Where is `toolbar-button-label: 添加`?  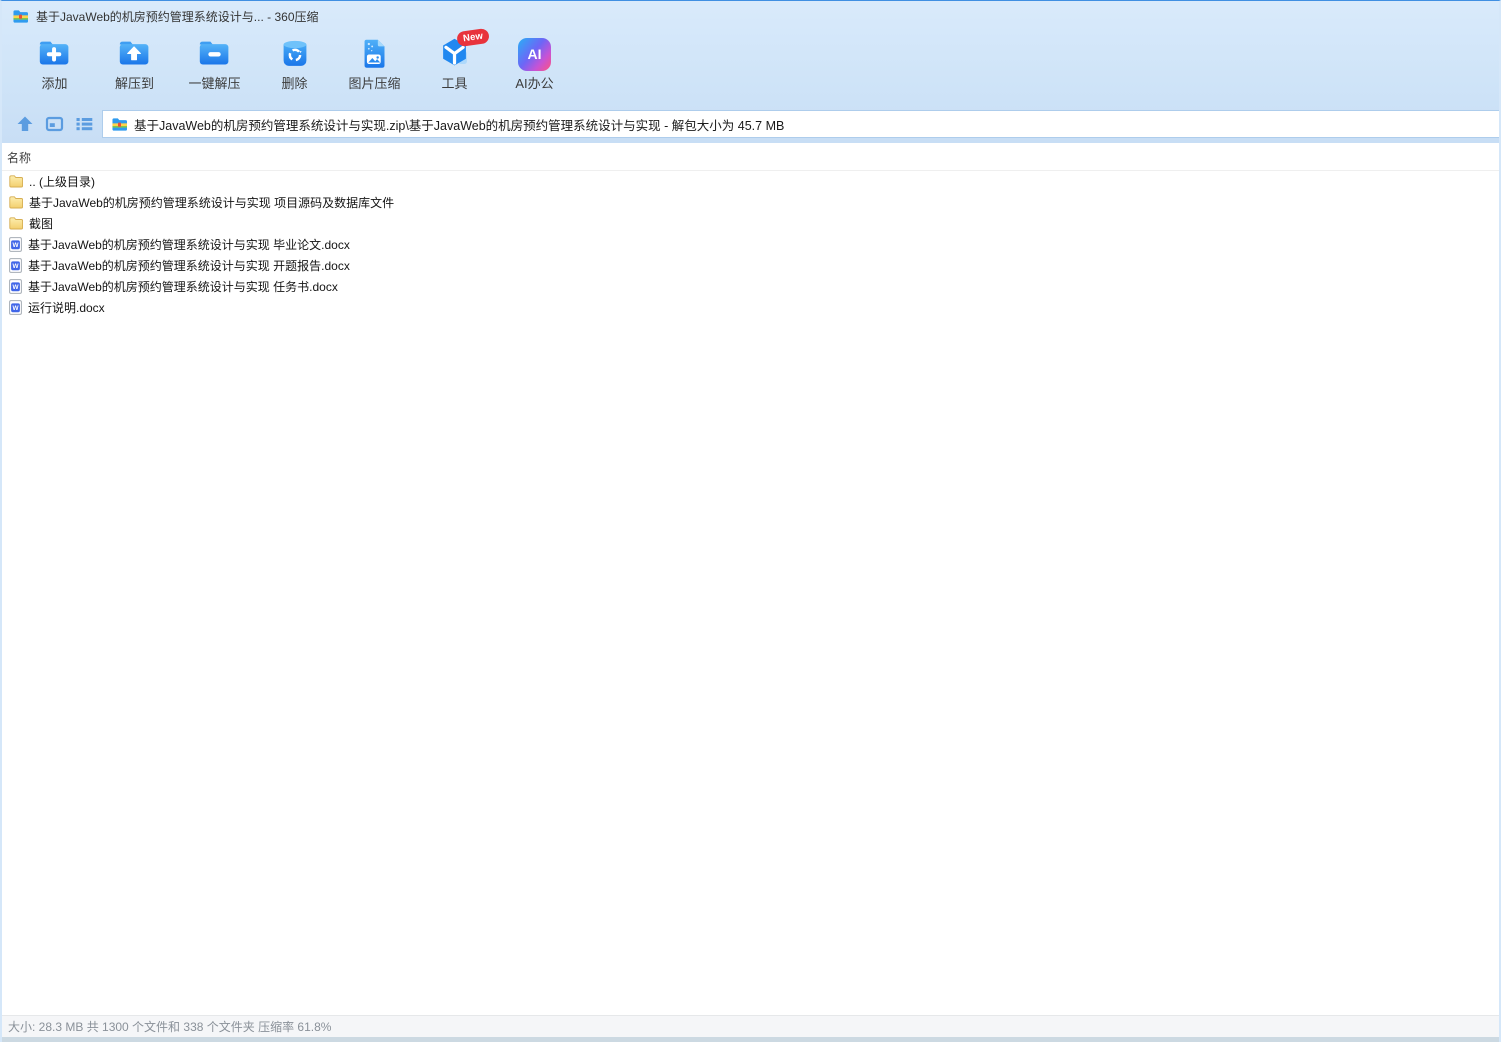
toolbar-button-label: 添加 is located at coordinates (54, 83).